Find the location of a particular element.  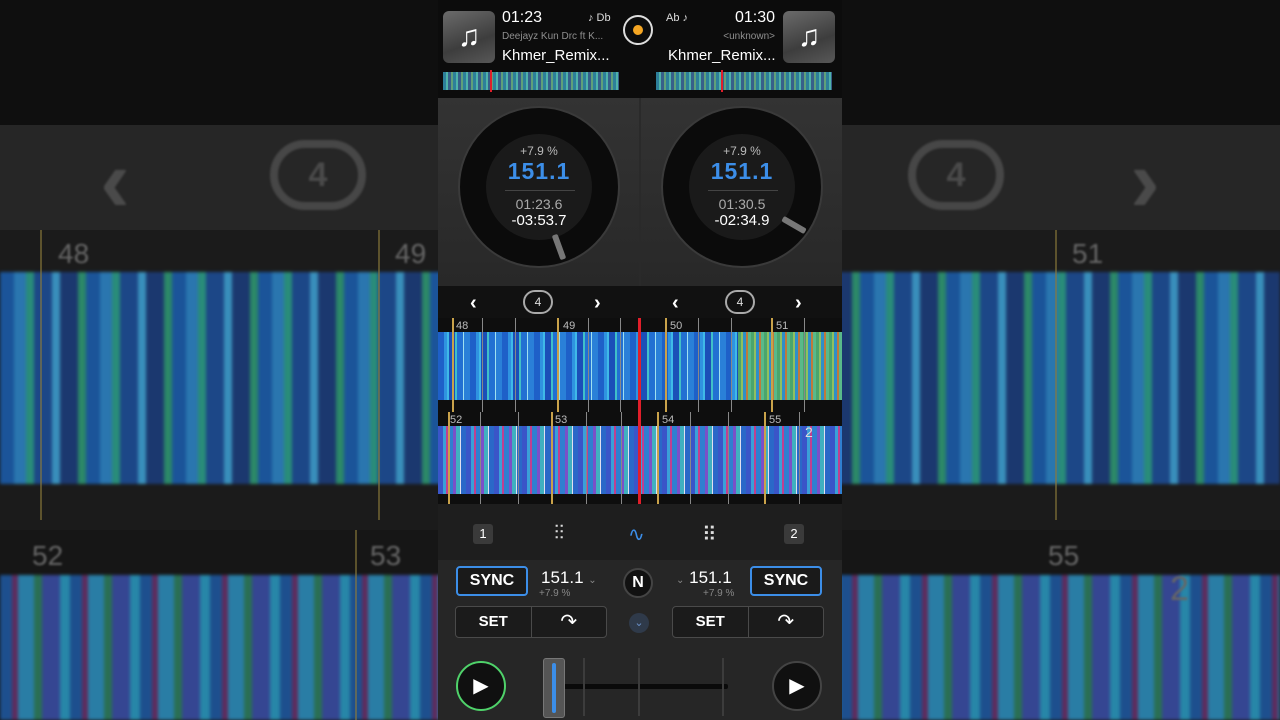

record-button is located at coordinates (638, 30).